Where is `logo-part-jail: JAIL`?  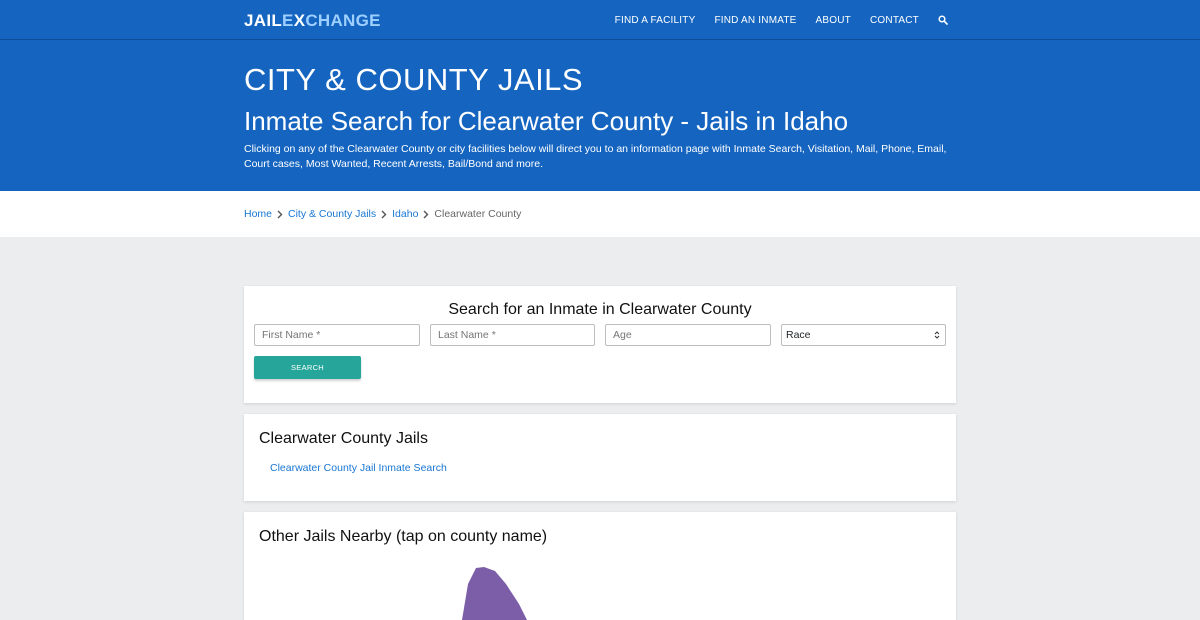
logo-part-jail: JAIL is located at coordinates (263, 20).